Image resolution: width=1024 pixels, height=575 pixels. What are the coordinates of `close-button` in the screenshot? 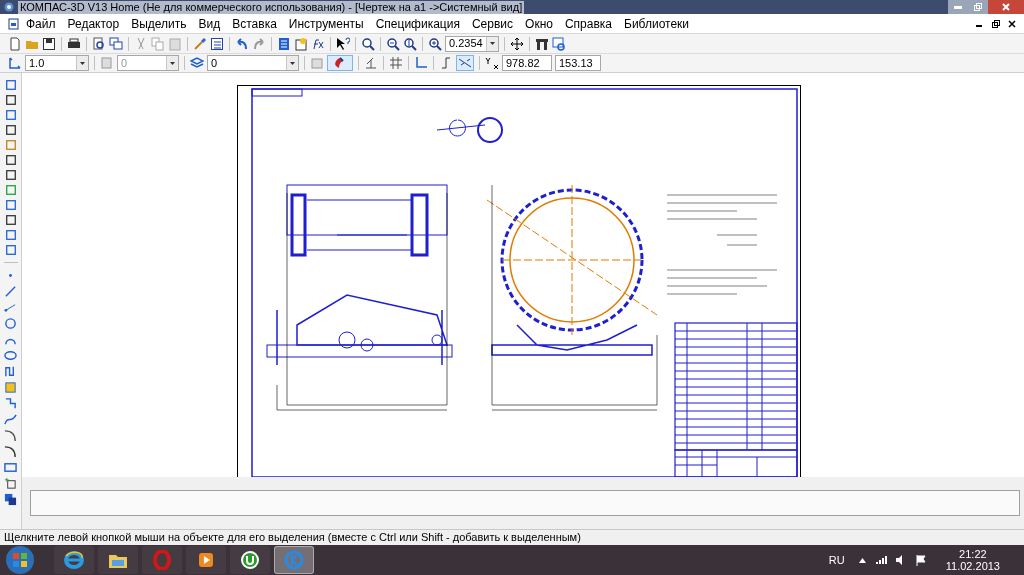 It's located at (1006, 7).